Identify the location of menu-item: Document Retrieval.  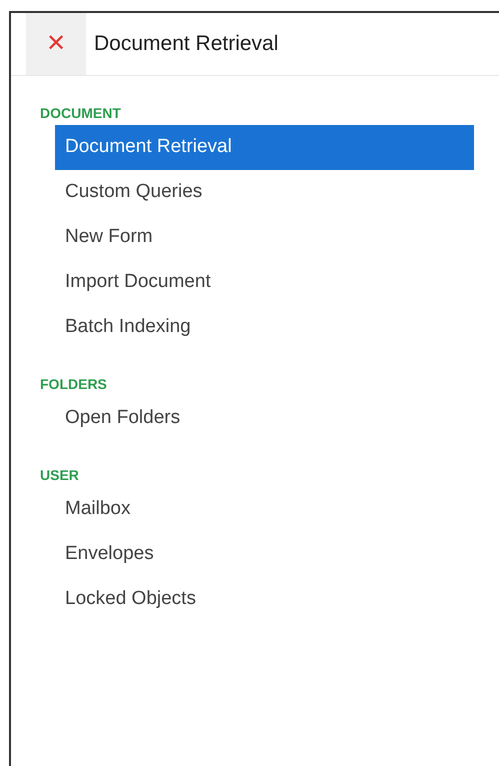
(264, 147).